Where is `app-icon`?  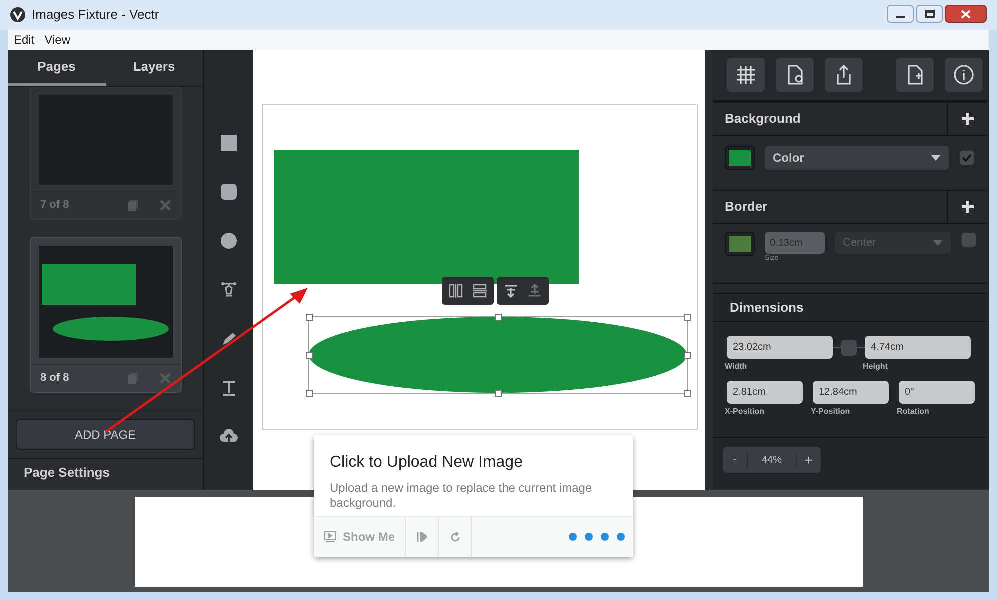
app-icon is located at coordinates (18, 15).